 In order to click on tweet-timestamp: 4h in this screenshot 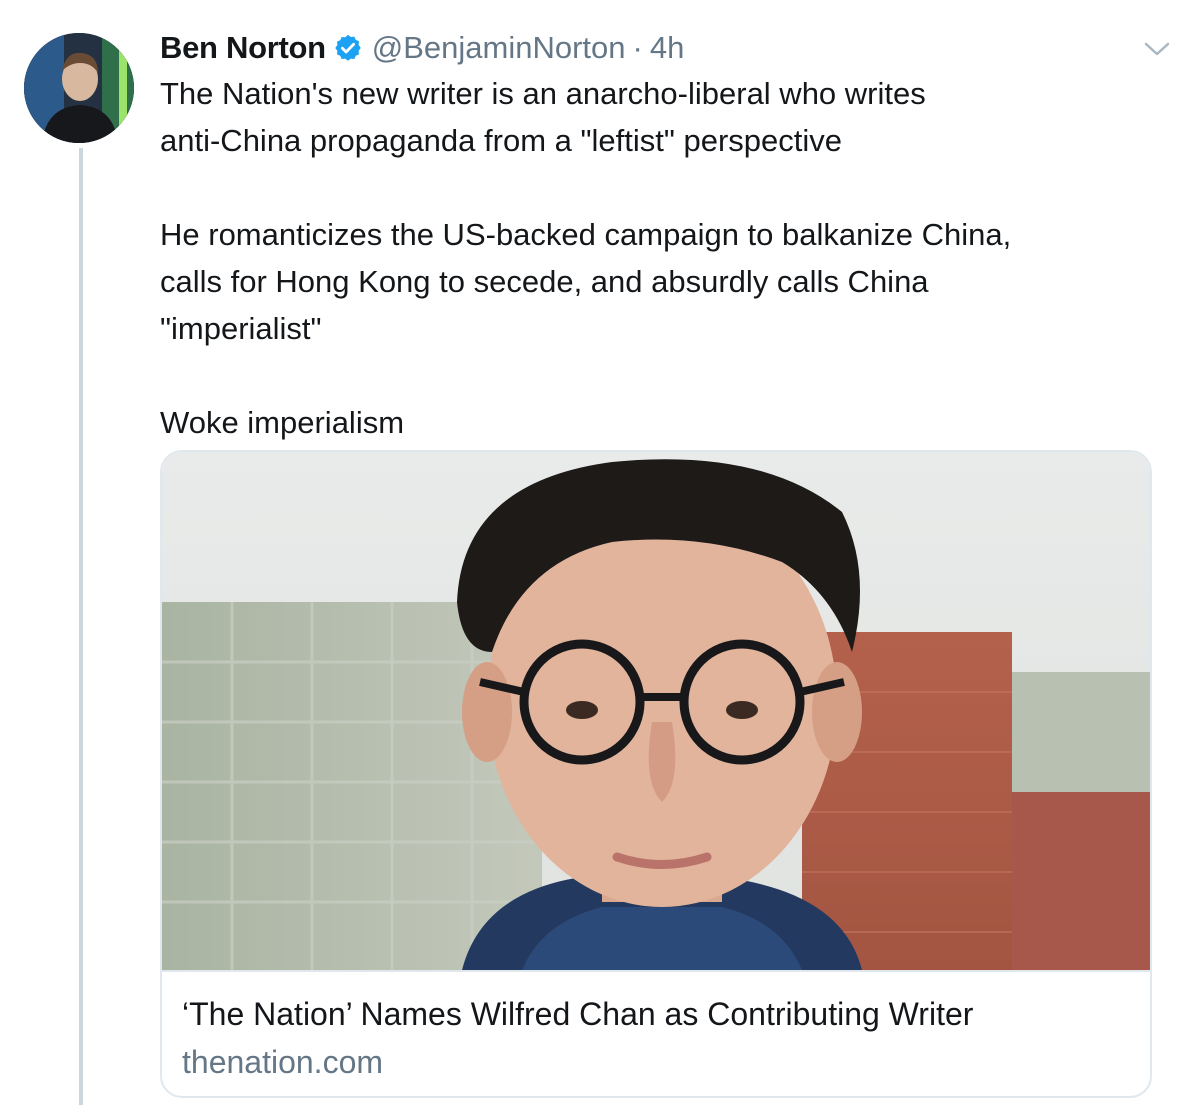, I will do `click(667, 48)`.